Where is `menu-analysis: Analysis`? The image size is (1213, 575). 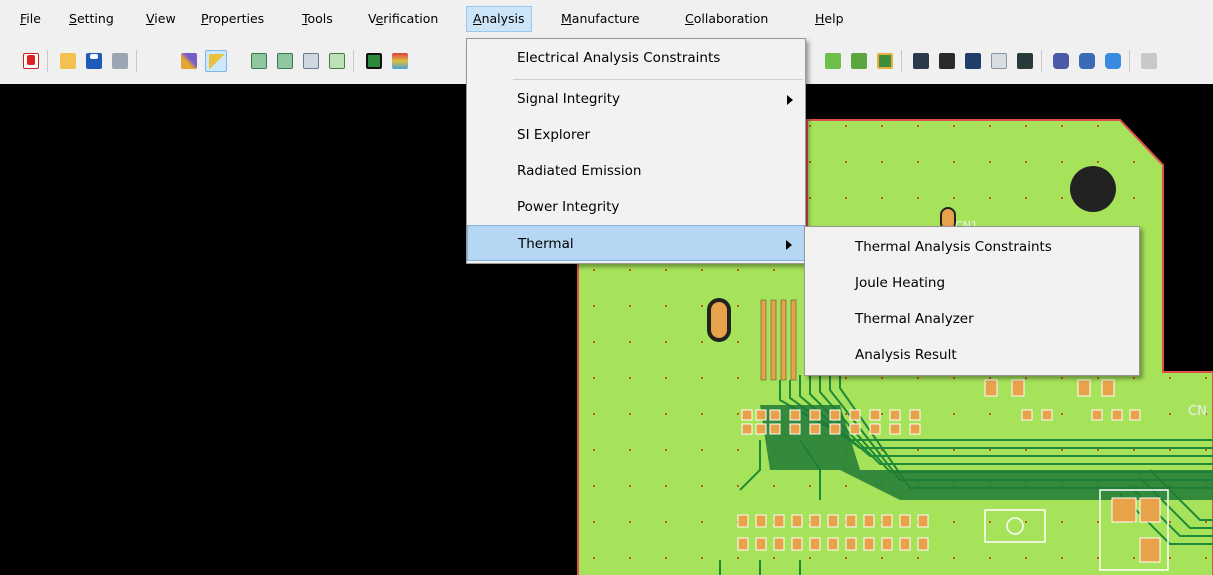 menu-analysis: Analysis is located at coordinates (499, 19).